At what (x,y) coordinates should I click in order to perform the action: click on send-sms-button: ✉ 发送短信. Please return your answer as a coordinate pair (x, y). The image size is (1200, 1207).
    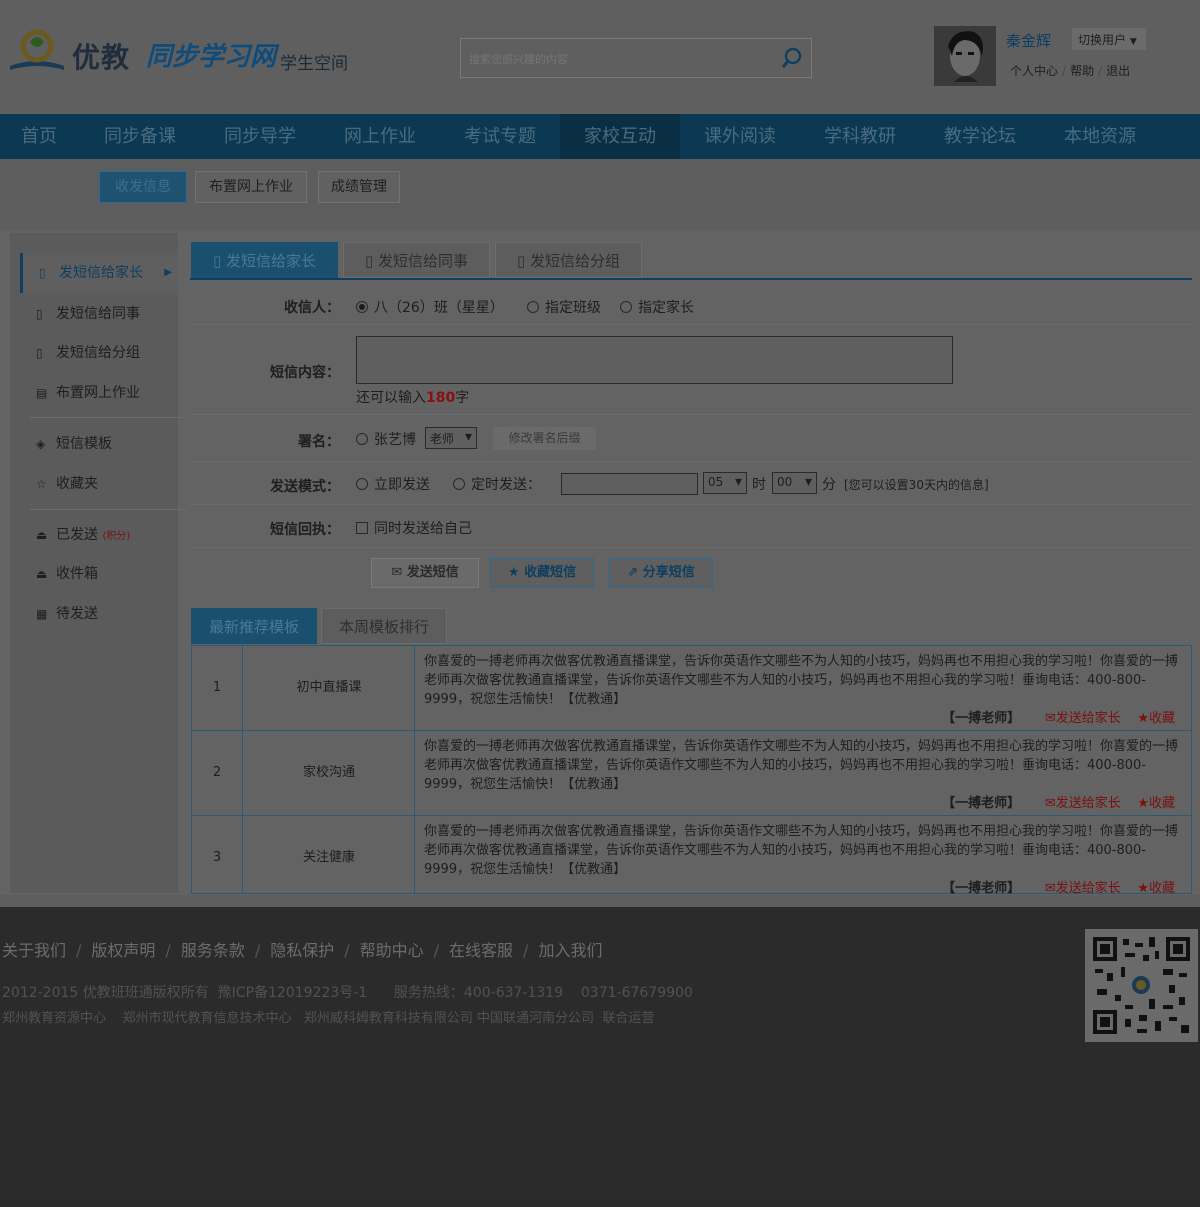
    Looking at the image, I should click on (425, 573).